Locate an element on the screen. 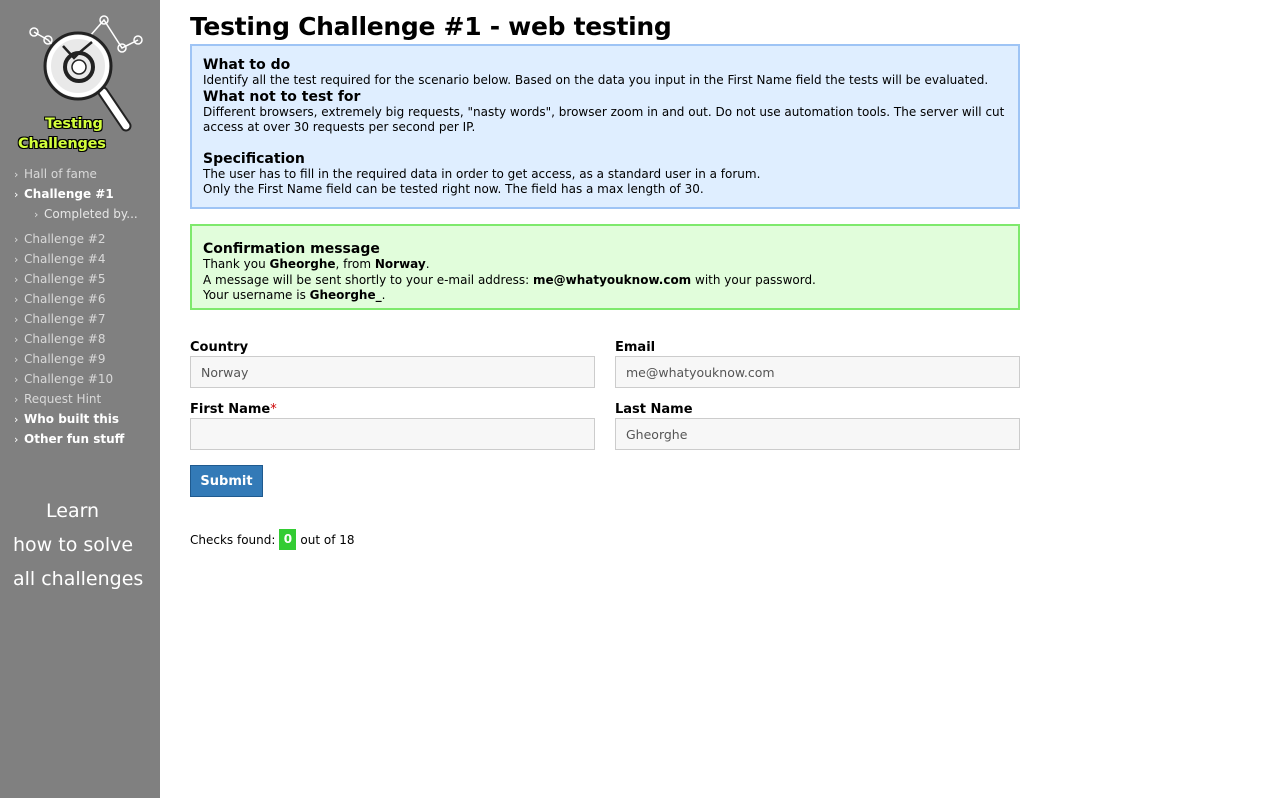  required-asterisk: * is located at coordinates (273, 409).